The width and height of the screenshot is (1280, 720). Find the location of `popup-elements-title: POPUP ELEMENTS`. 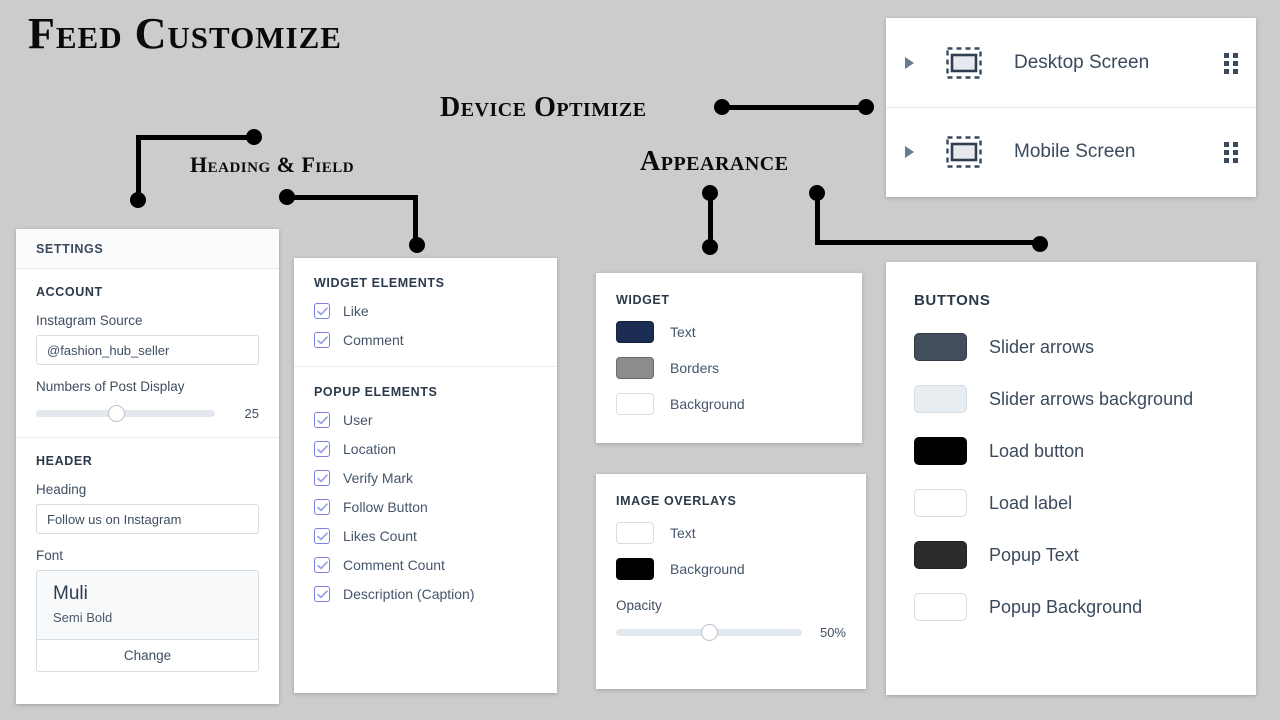

popup-elements-title: POPUP ELEMENTS is located at coordinates (376, 392).